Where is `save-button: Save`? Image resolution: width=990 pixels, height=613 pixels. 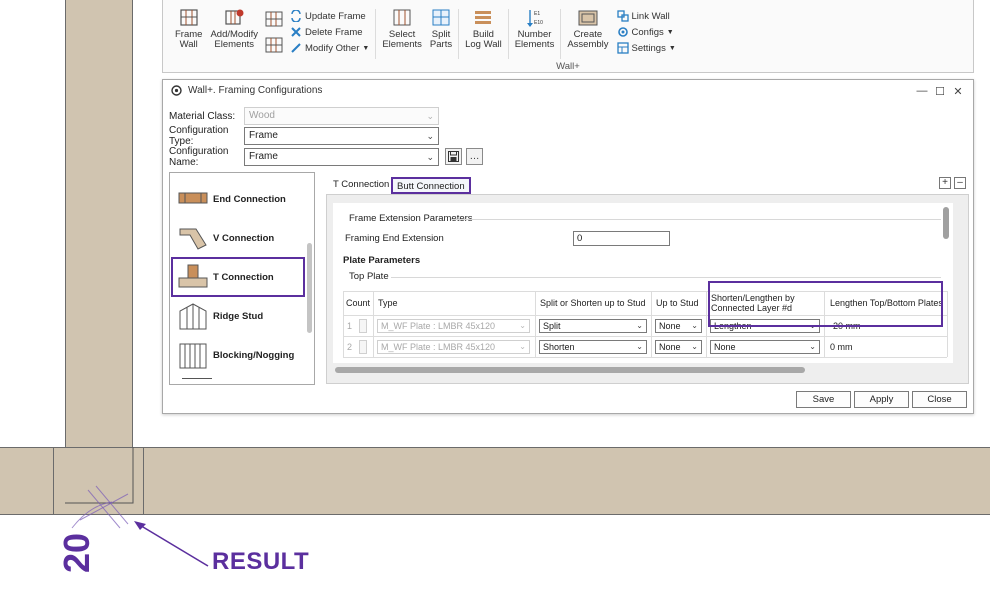 save-button: Save is located at coordinates (823, 399).